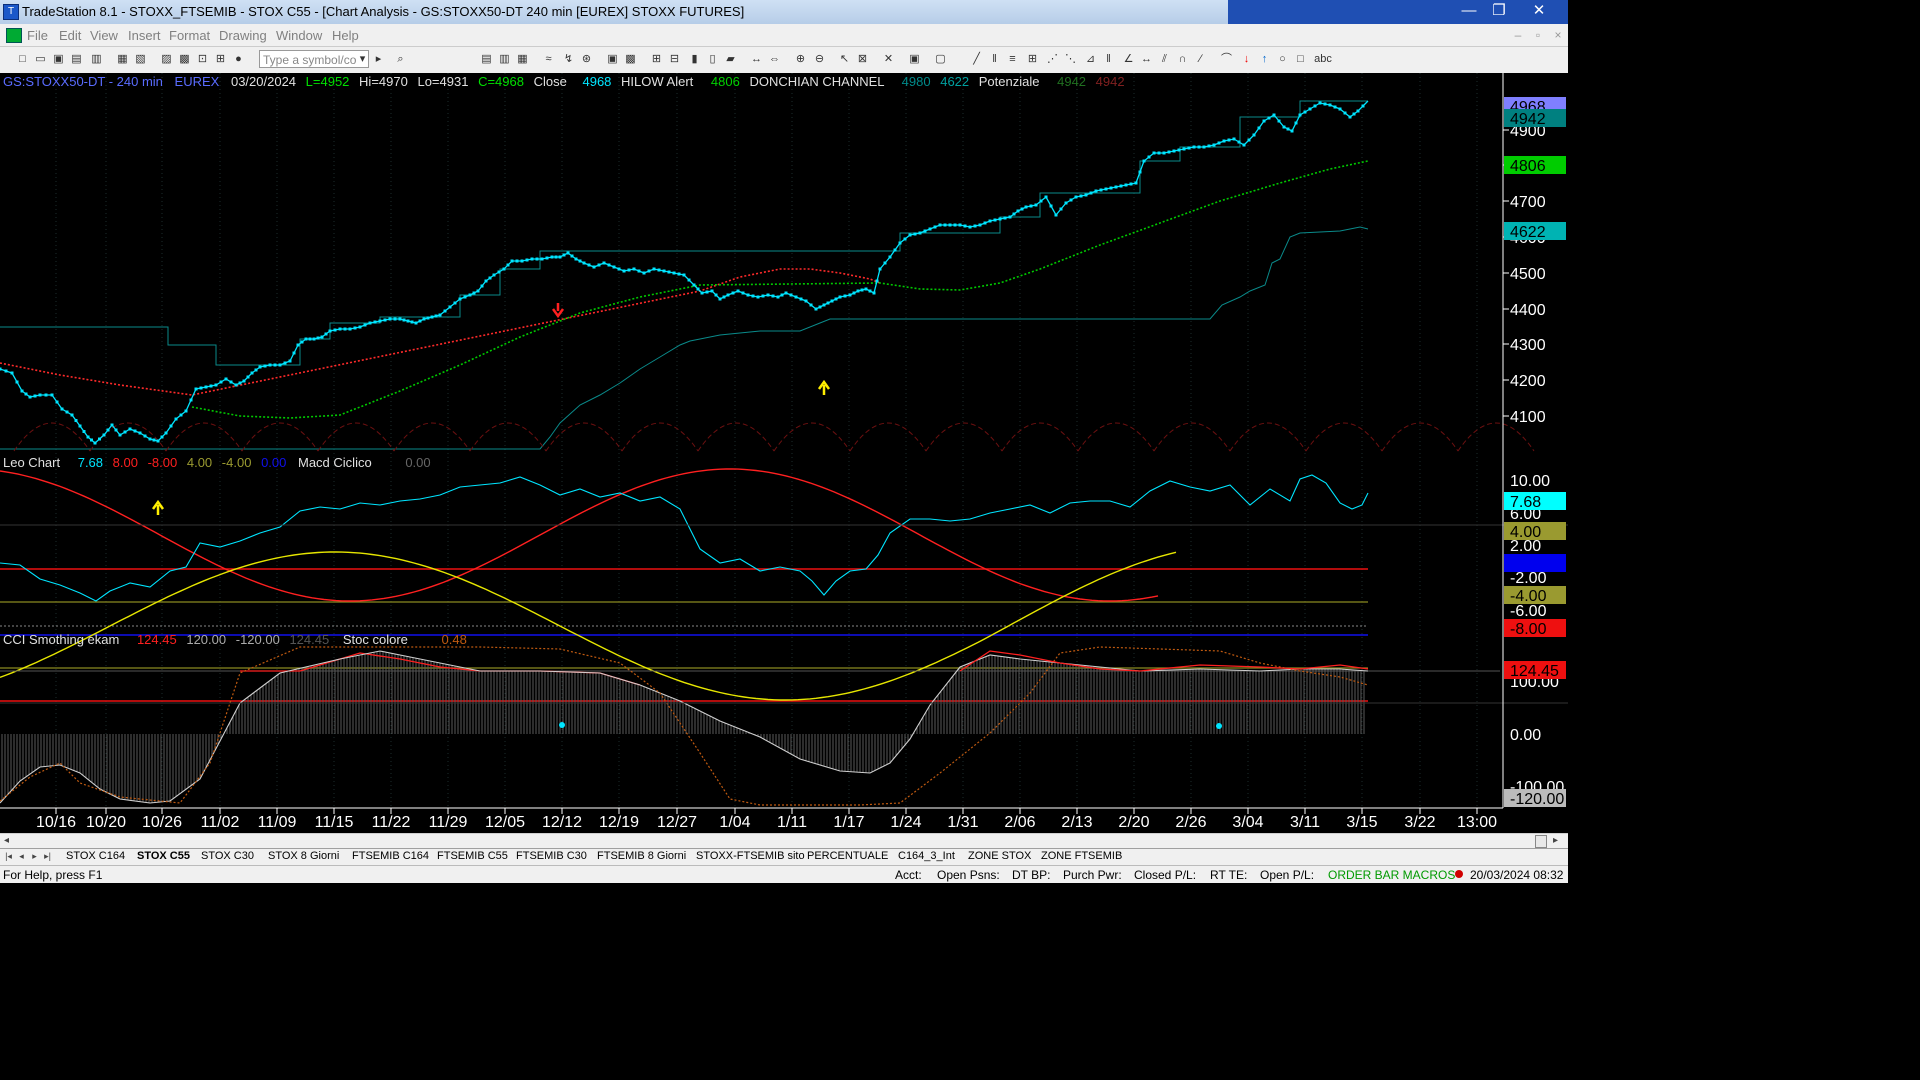 The width and height of the screenshot is (1920, 1080). Describe the element at coordinates (1539, 11) in the screenshot. I see `close-button: ✕` at that location.